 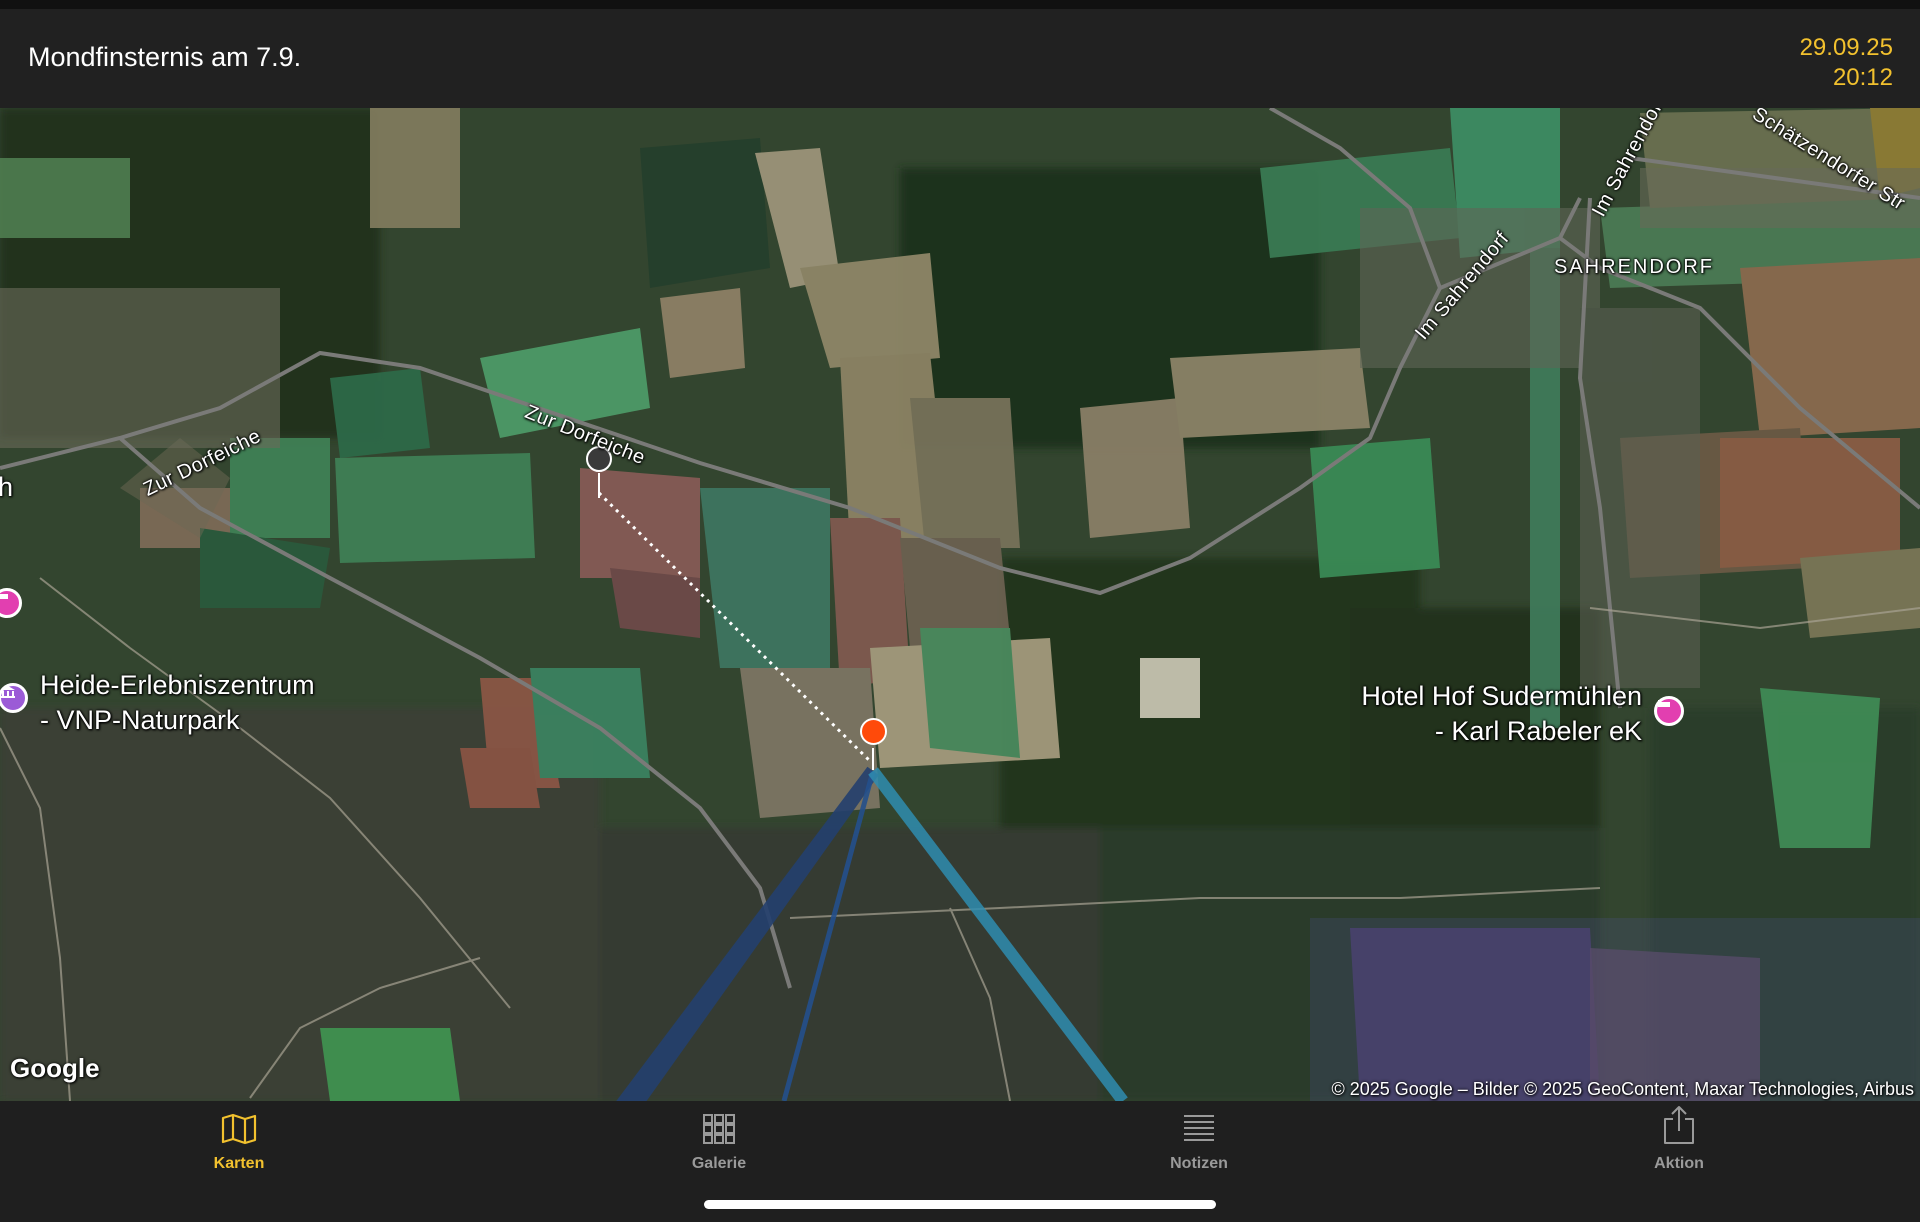 What do you see at coordinates (140, 720) in the screenshot?
I see `poi-label-line2: - VNP-Naturpark` at bounding box center [140, 720].